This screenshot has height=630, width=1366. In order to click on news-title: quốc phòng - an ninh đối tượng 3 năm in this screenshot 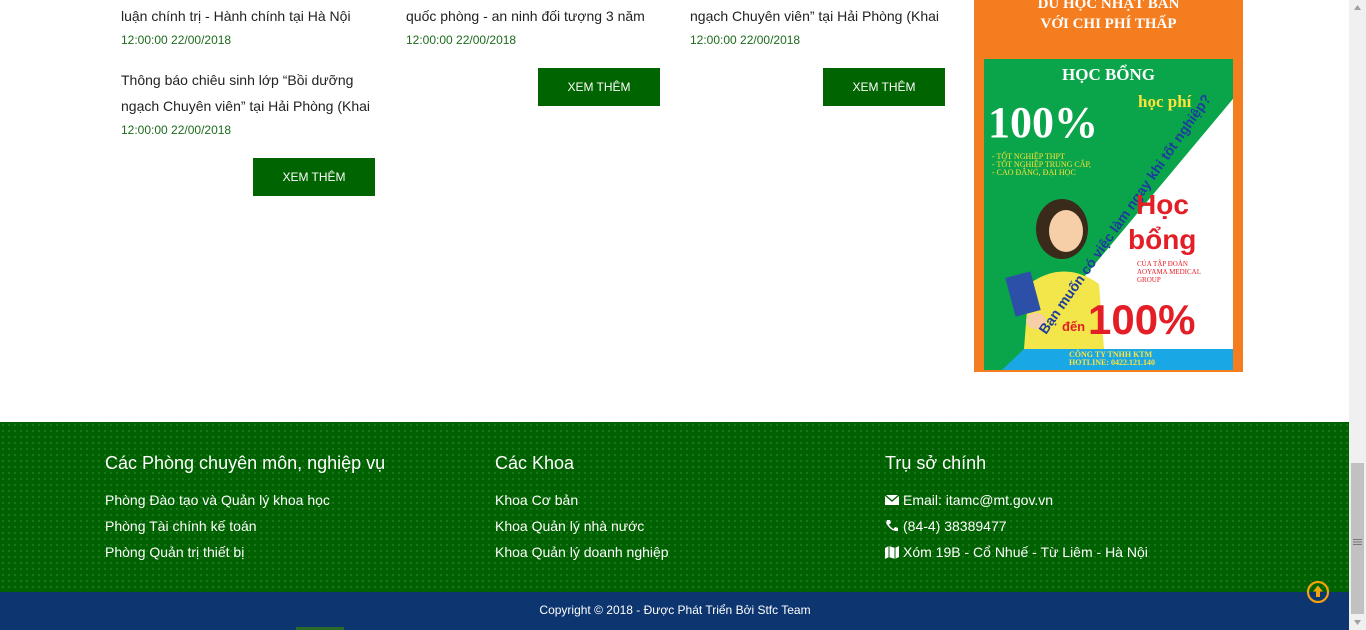, I will do `click(541, 16)`.